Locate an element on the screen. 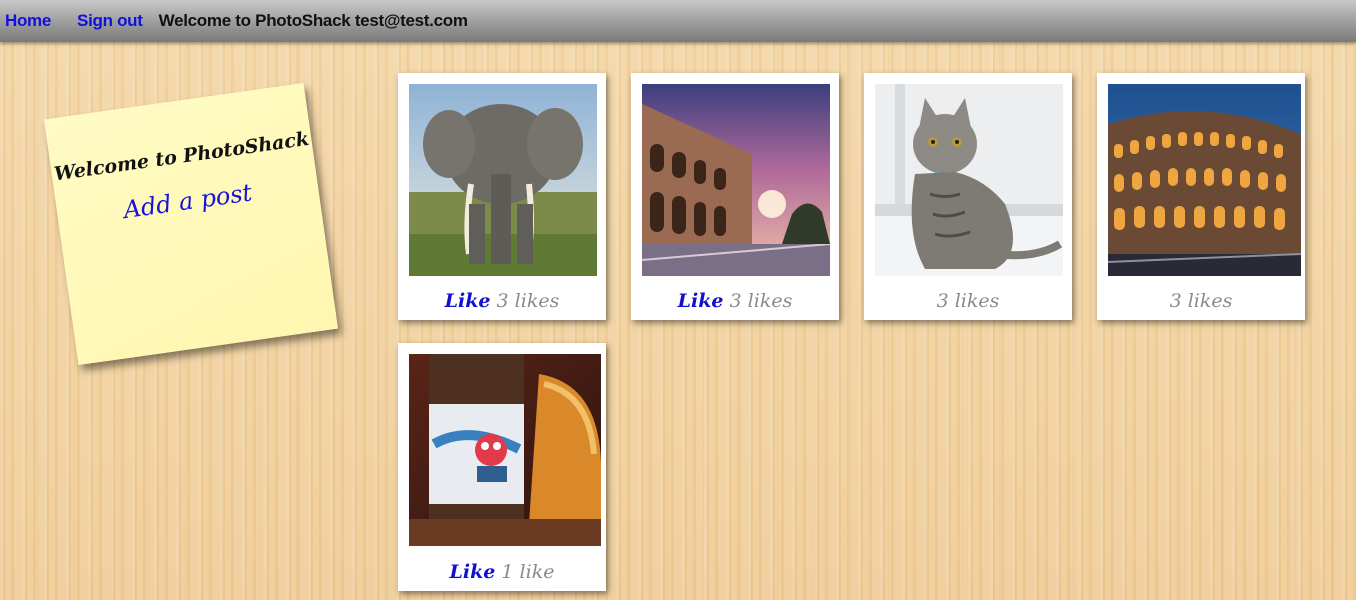  sticky-note: Welcome to PhotoShack Add a post is located at coordinates (191, 224).